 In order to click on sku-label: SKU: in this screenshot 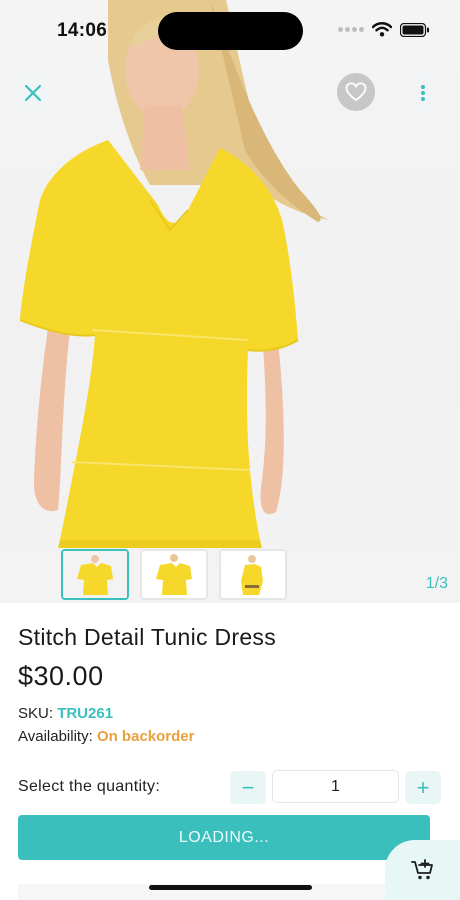, I will do `click(36, 713)`.